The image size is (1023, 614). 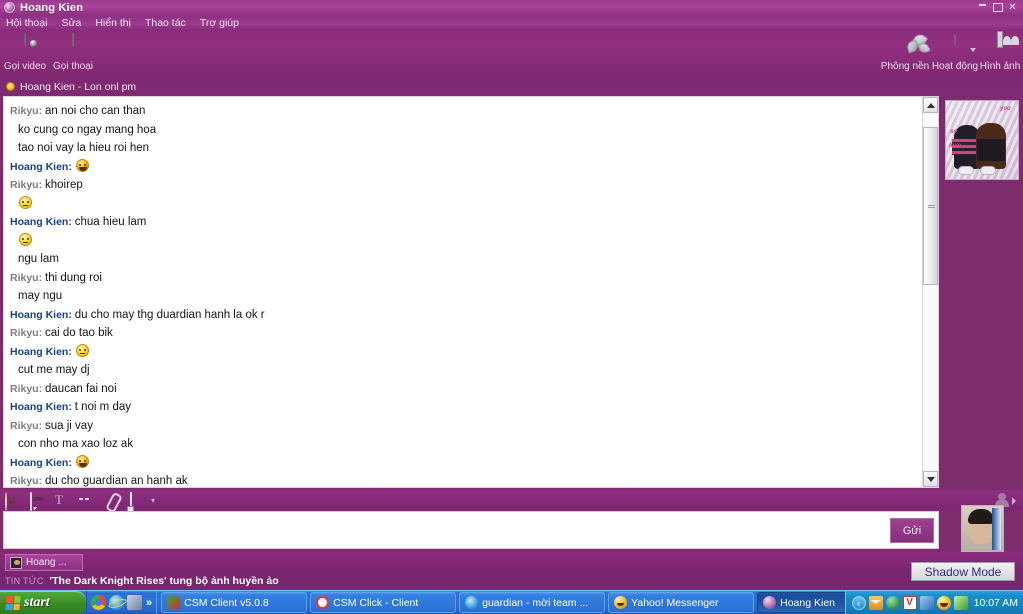 What do you see at coordinates (963, 571) in the screenshot?
I see `shadow-mode-button: Shadow Mode` at bounding box center [963, 571].